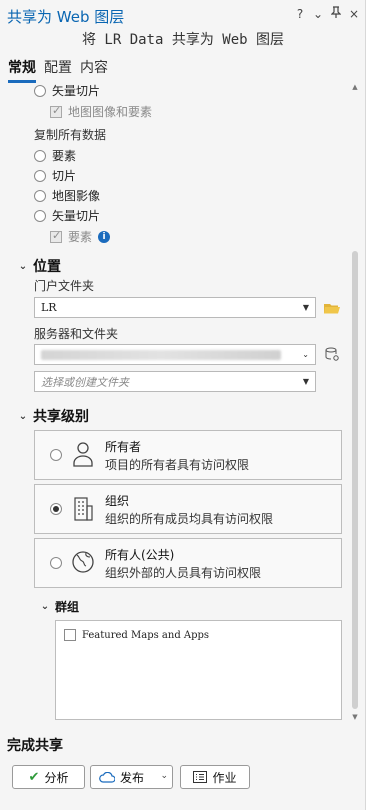  Describe the element at coordinates (336, 13) in the screenshot. I see `pin-icon` at that location.